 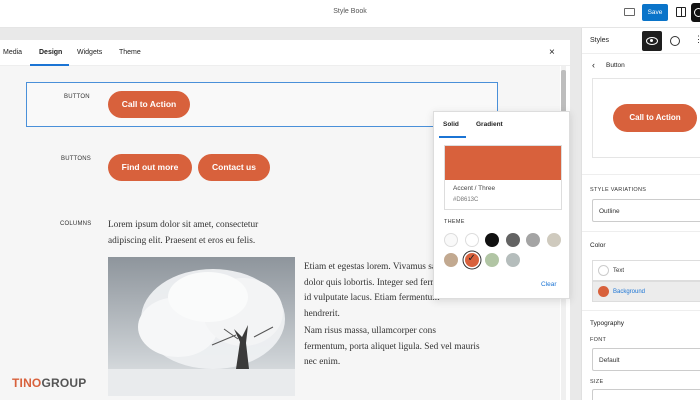 What do you see at coordinates (89, 52) in the screenshot?
I see `tab-widgets: Widgets` at bounding box center [89, 52].